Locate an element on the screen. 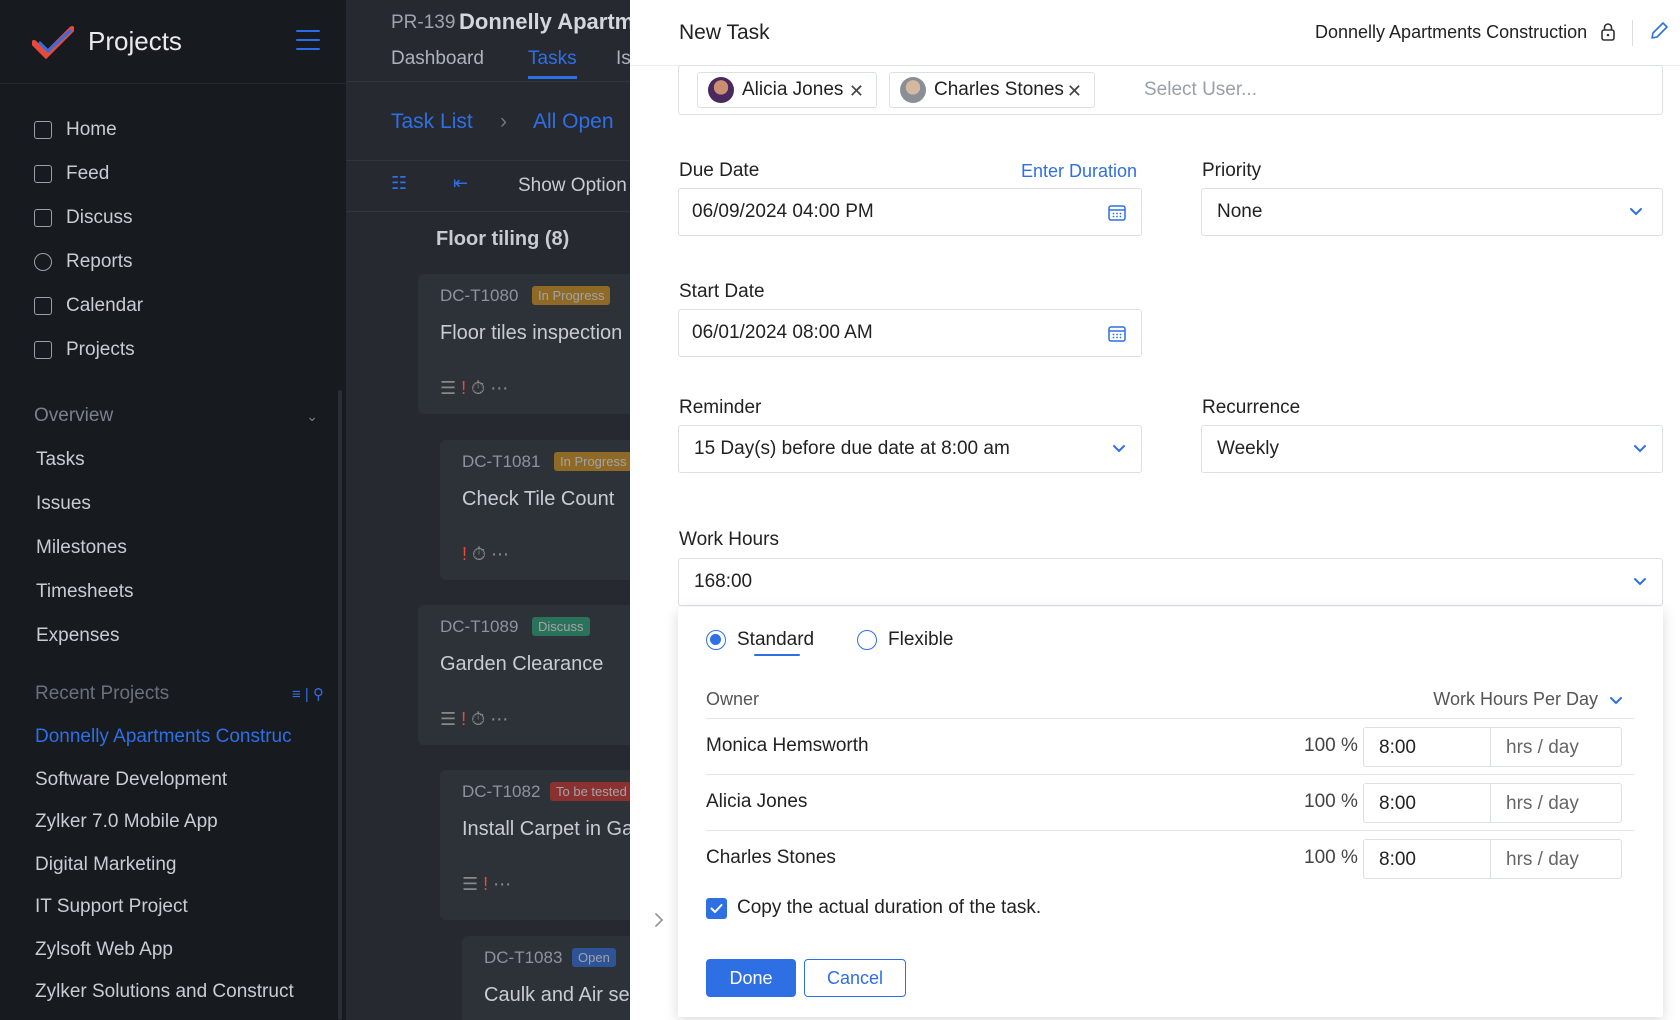 The width and height of the screenshot is (1680, 1020). sidebar-item-milestones: Milestones is located at coordinates (173, 548).